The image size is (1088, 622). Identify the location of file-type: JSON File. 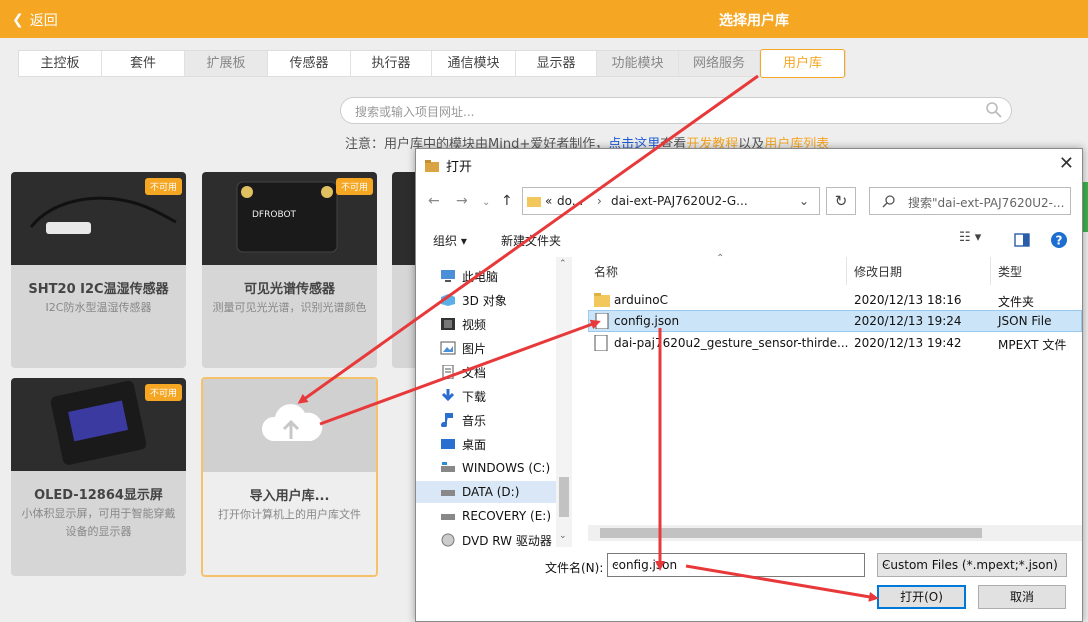
(1025, 321).